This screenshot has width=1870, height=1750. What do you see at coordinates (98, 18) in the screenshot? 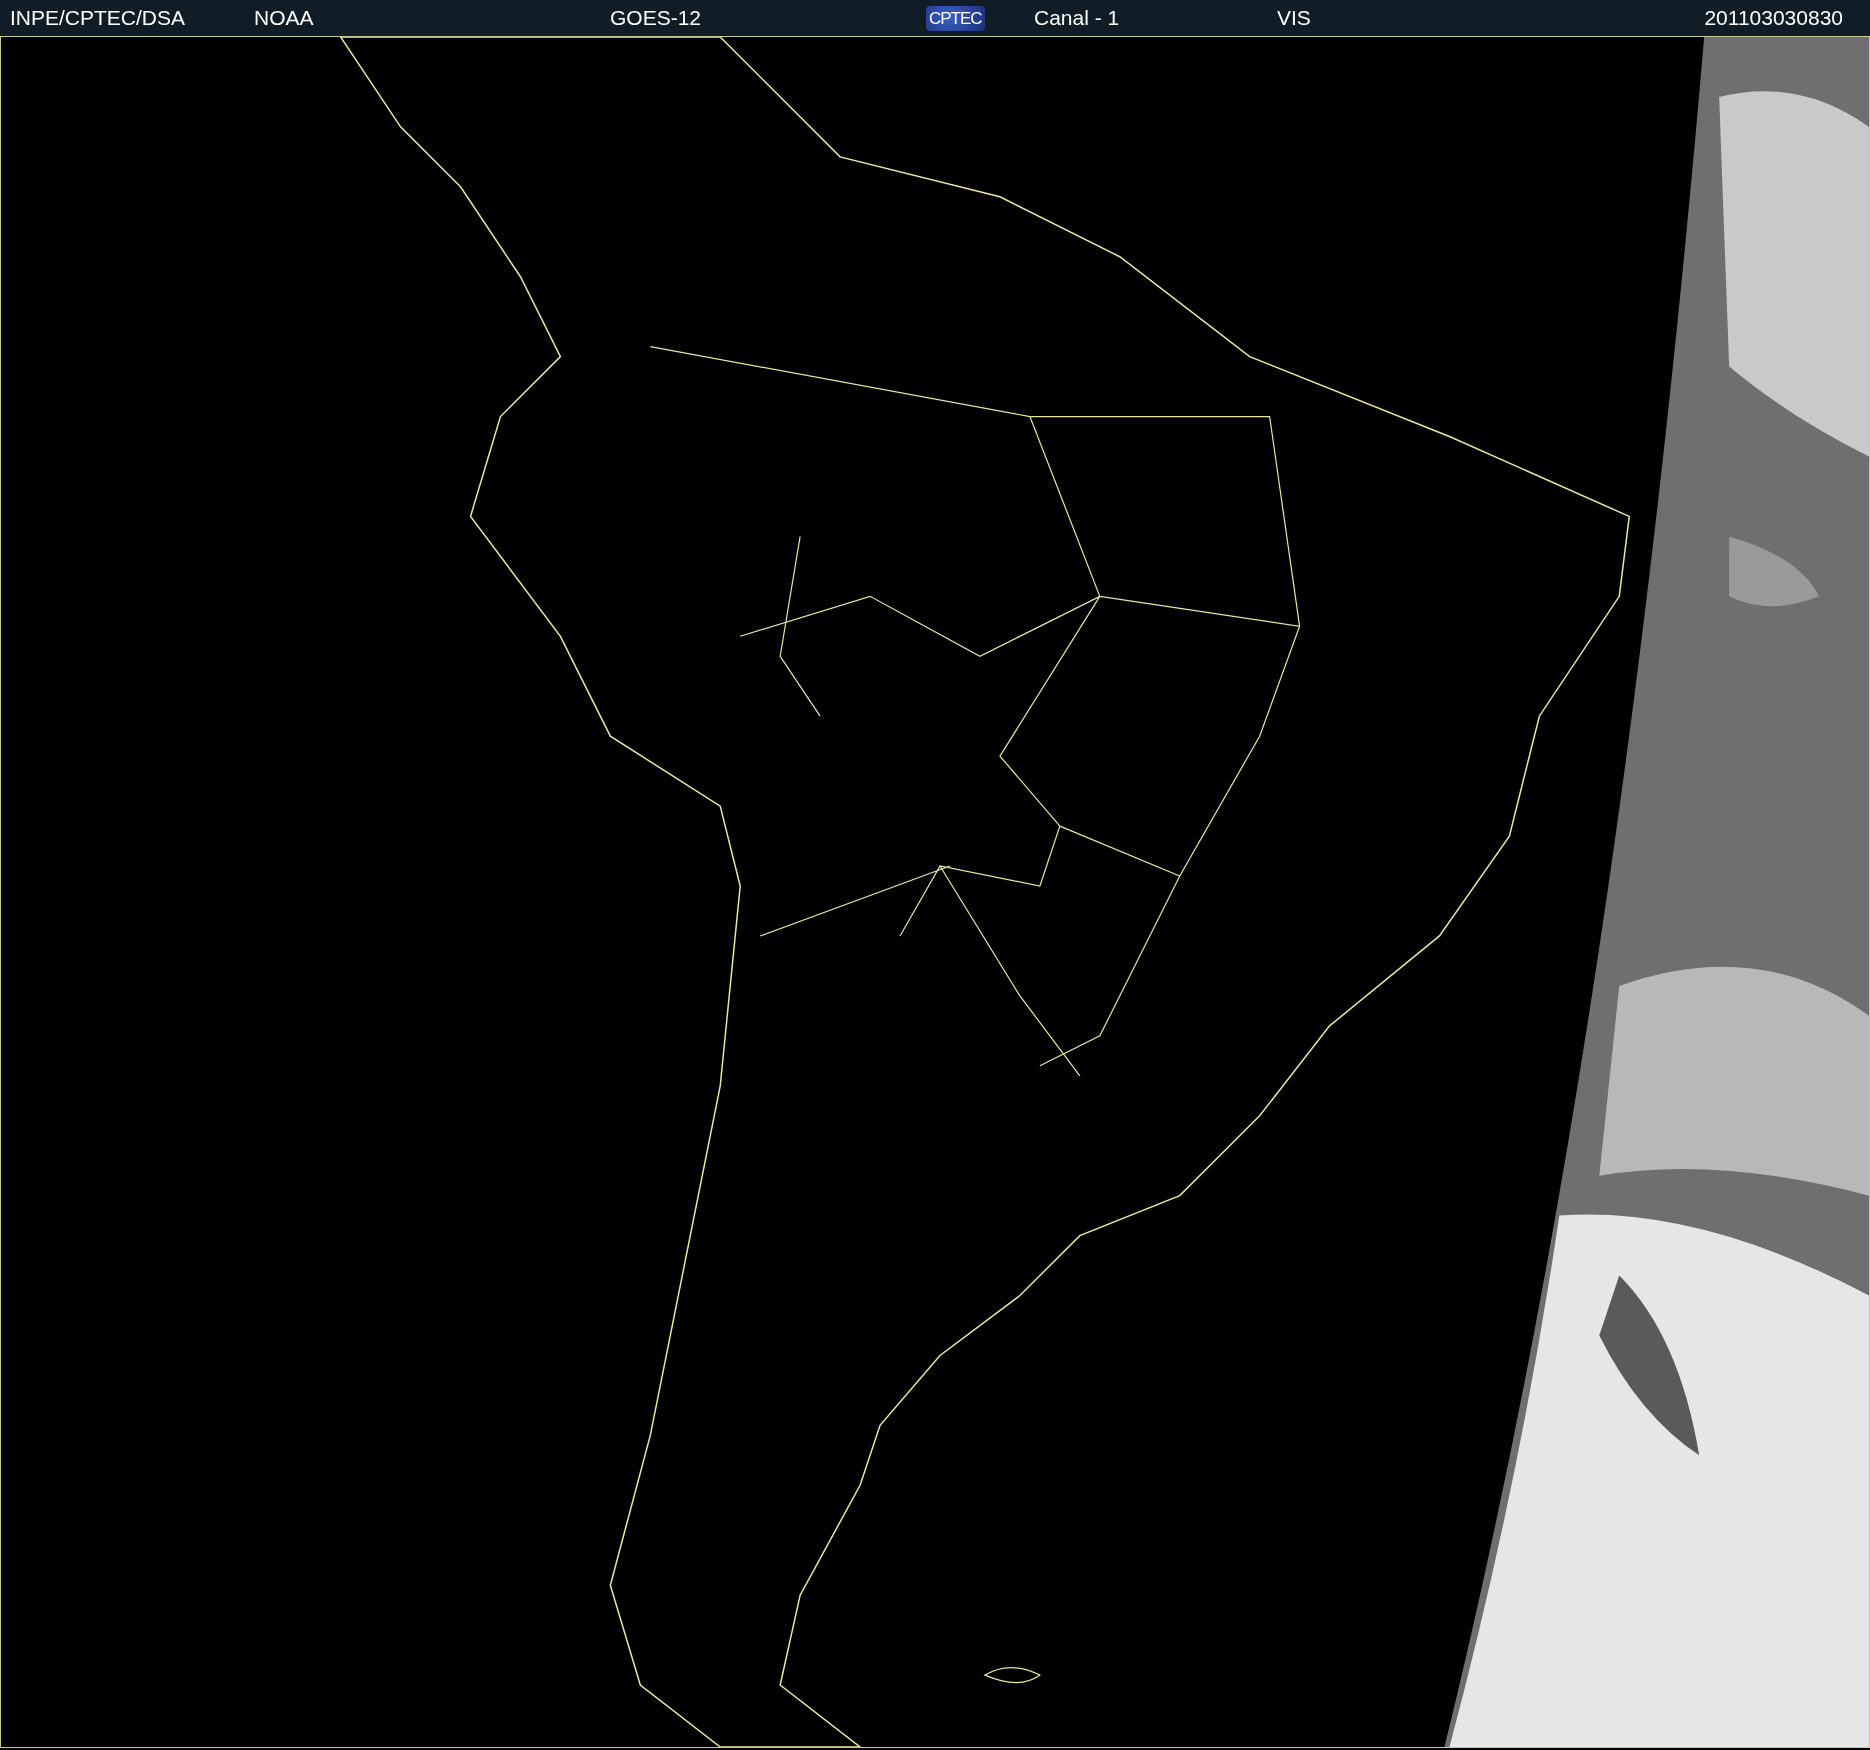
I see `header-label: INPE/CPTEC/DSA` at bounding box center [98, 18].